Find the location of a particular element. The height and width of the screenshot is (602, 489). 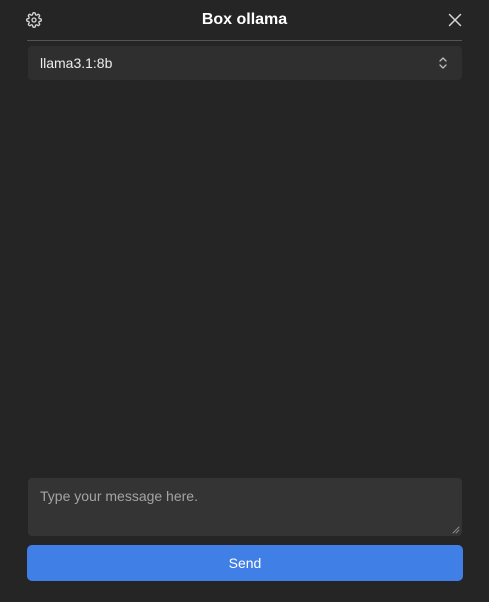

close-icon is located at coordinates (455, 20).